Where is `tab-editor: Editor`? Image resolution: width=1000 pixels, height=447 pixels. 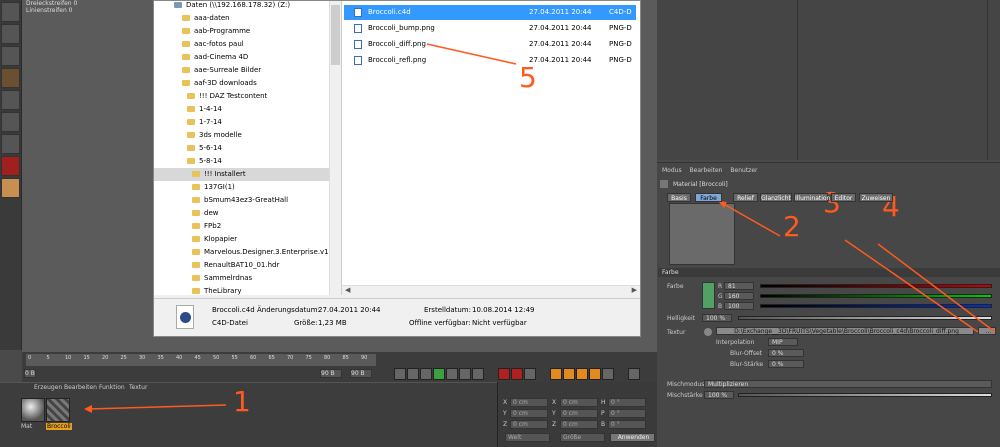
tab-editor: Editor is located at coordinates (843, 197).